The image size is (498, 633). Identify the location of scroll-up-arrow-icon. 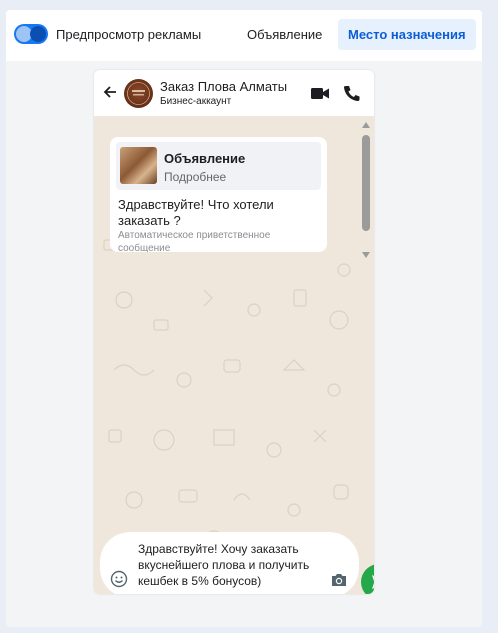
(366, 125).